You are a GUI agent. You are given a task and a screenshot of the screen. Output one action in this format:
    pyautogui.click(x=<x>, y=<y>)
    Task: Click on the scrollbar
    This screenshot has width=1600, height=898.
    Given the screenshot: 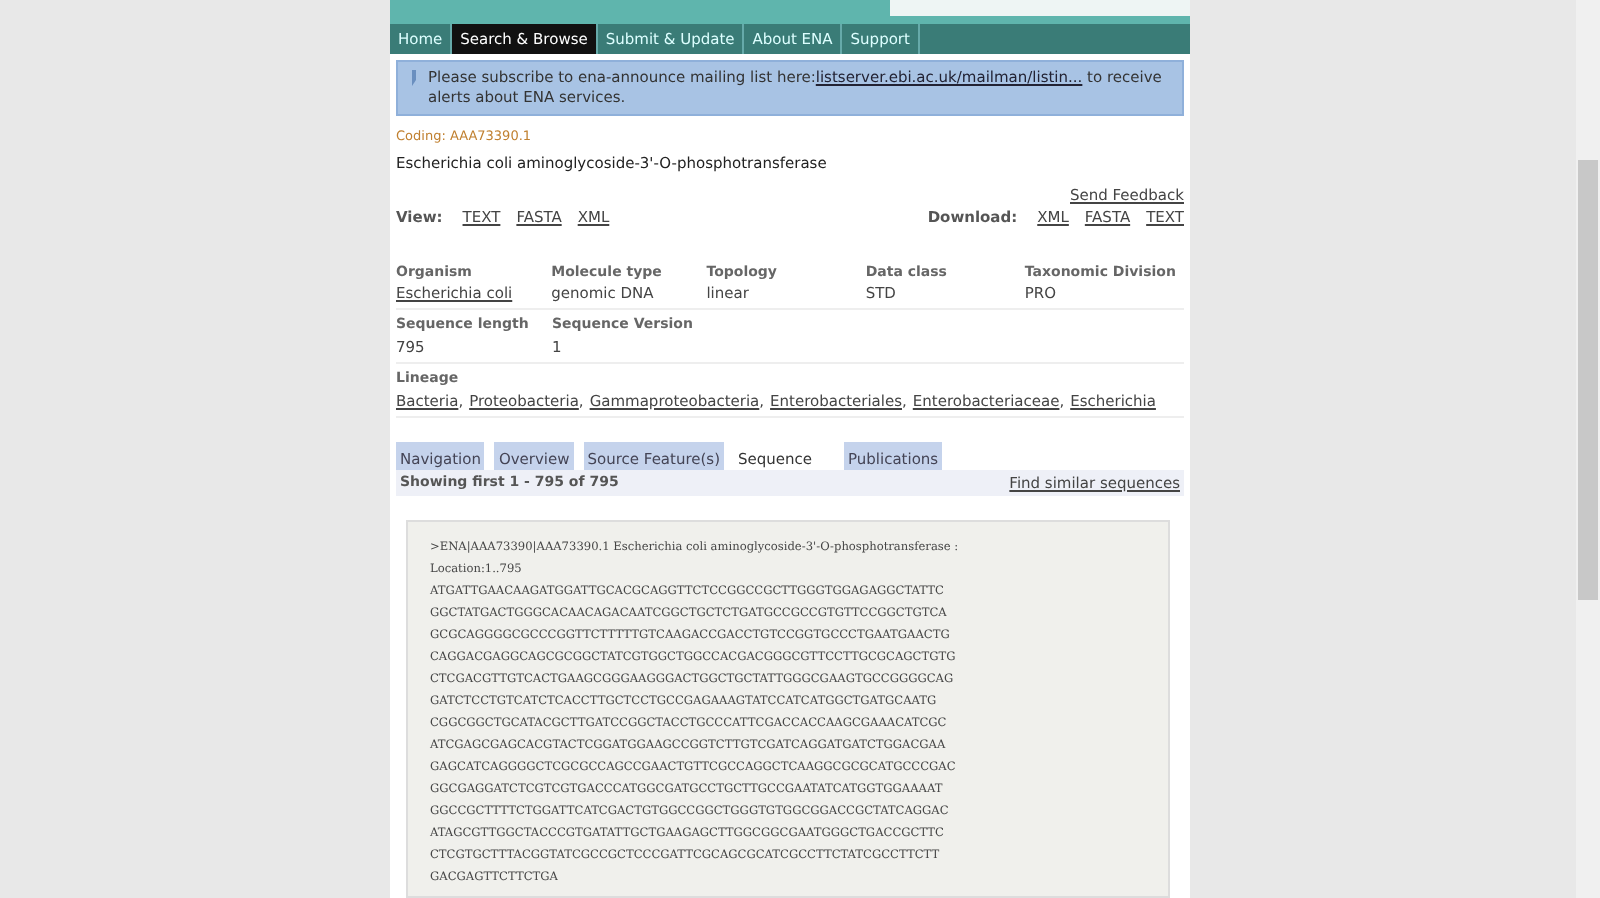 What is the action you would take?
    pyautogui.click(x=1588, y=449)
    